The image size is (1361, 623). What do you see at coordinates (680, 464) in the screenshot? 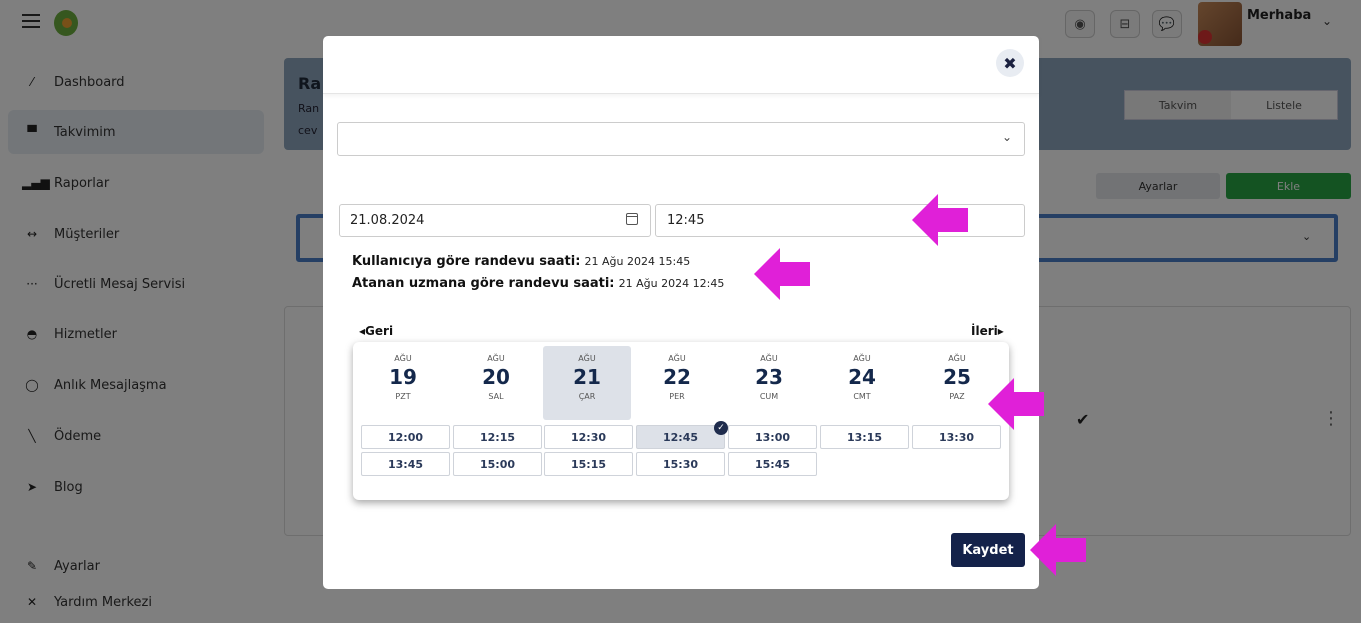
I see `time-slot: 15:30` at bounding box center [680, 464].